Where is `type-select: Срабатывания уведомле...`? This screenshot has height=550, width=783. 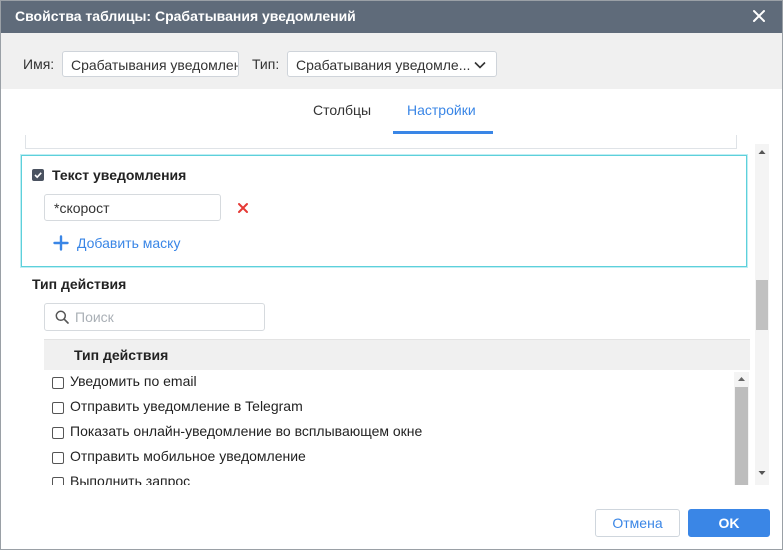
type-select: Срабатывания уведомле... is located at coordinates (392, 64).